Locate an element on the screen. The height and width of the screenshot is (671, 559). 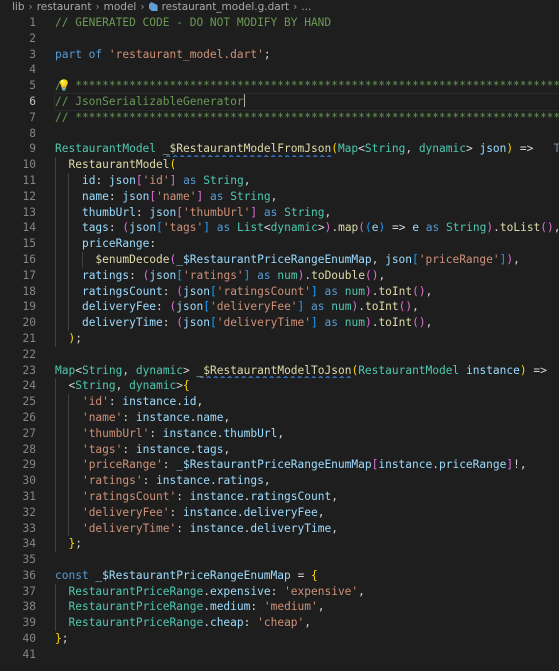
code-token: ( is located at coordinates (334, 149).